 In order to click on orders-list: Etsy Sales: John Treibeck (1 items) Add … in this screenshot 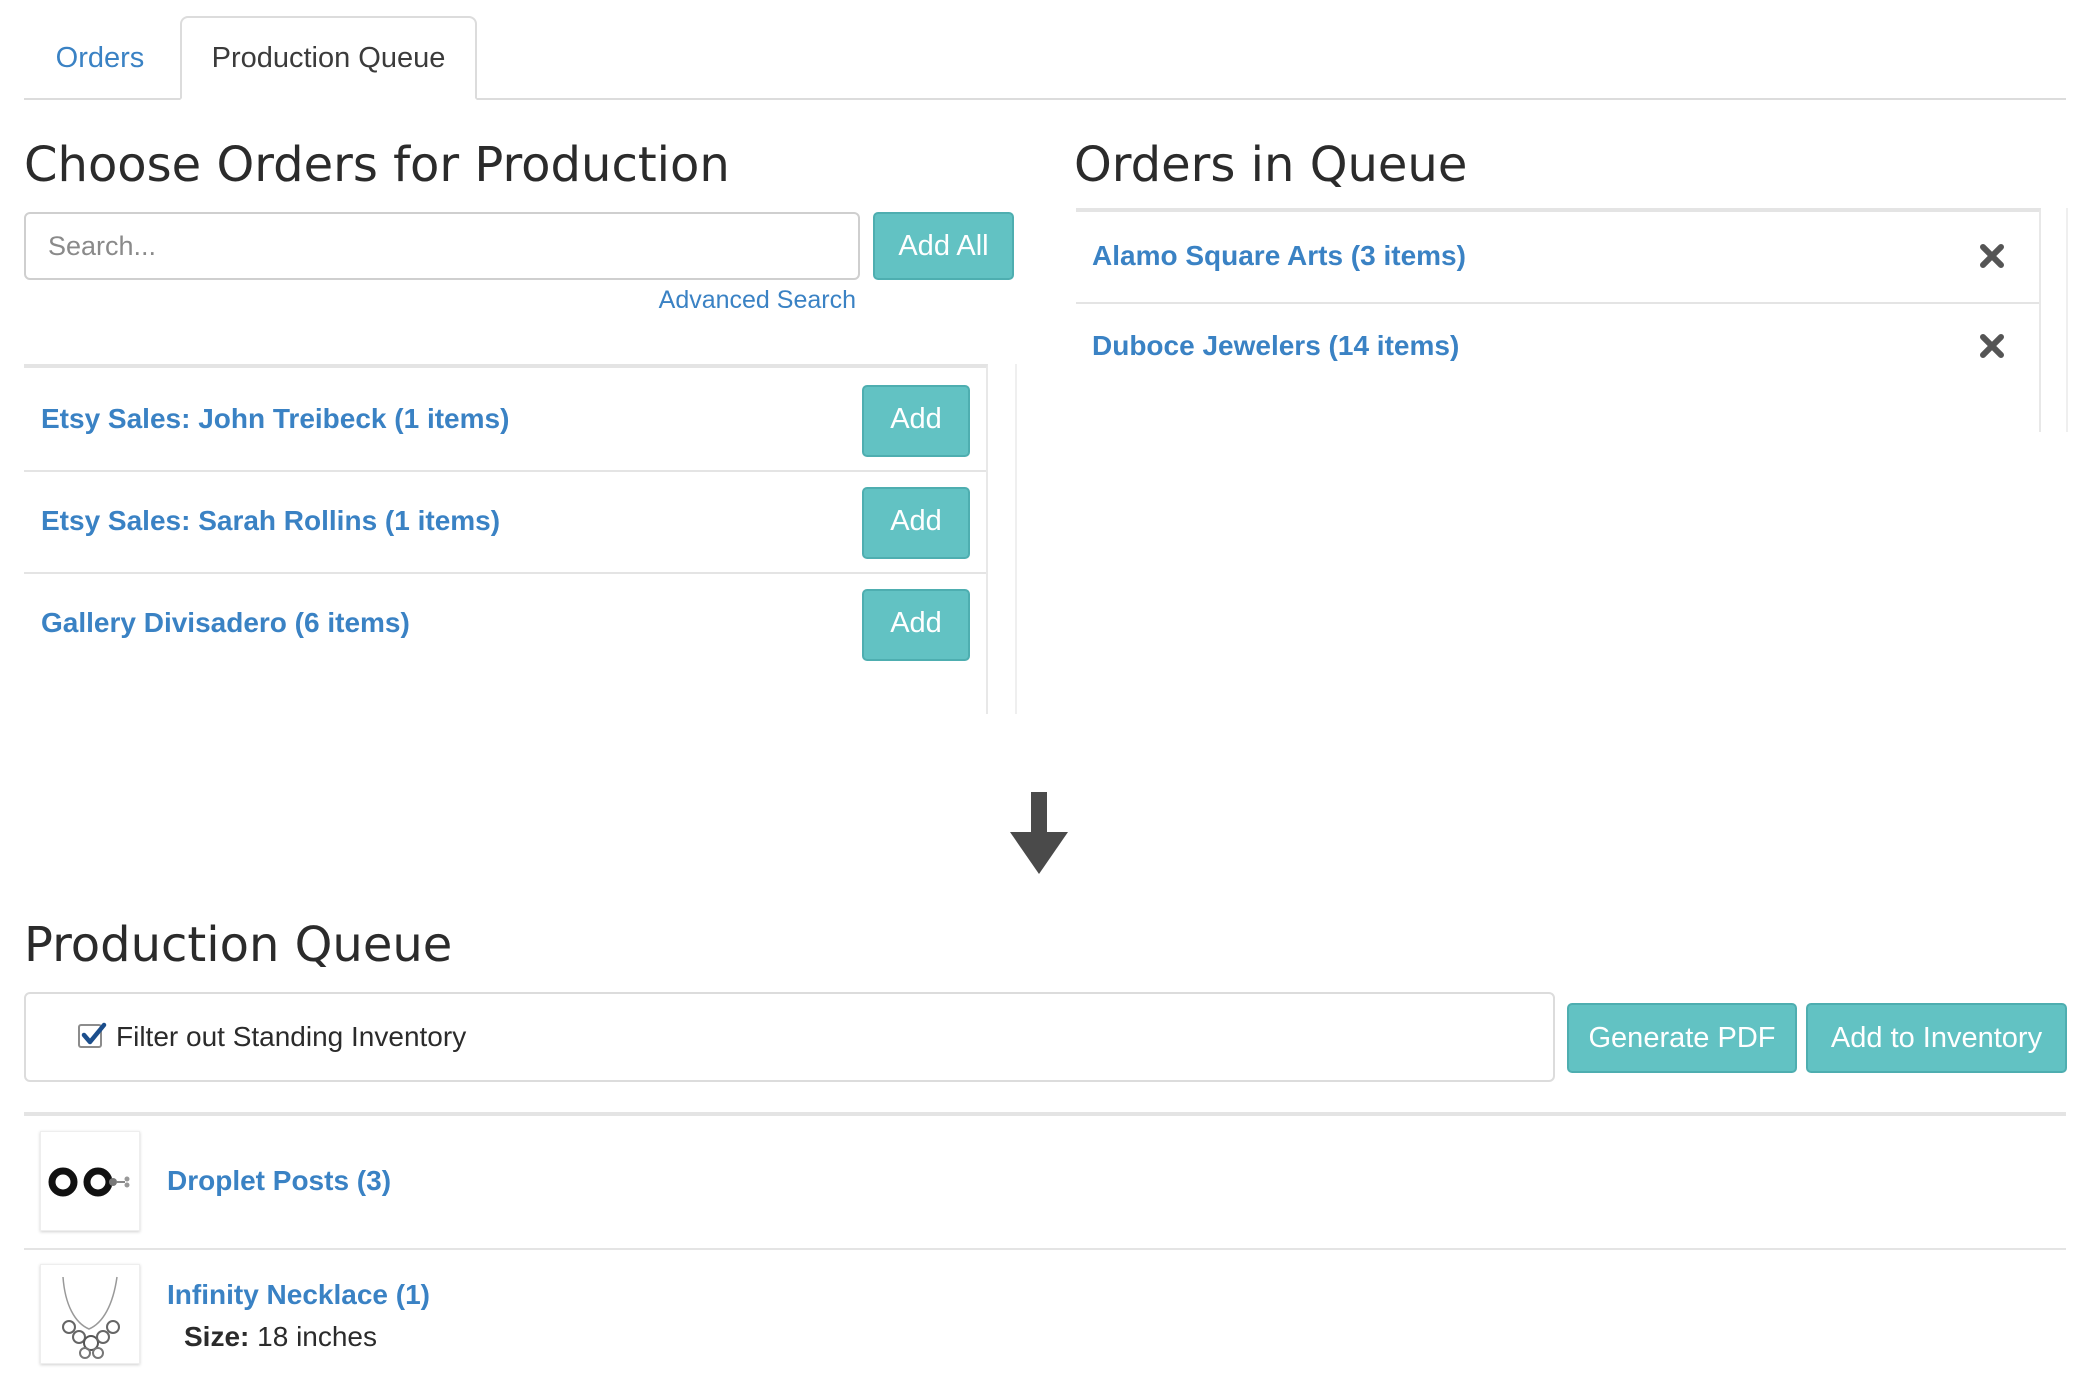, I will do `click(506, 539)`.